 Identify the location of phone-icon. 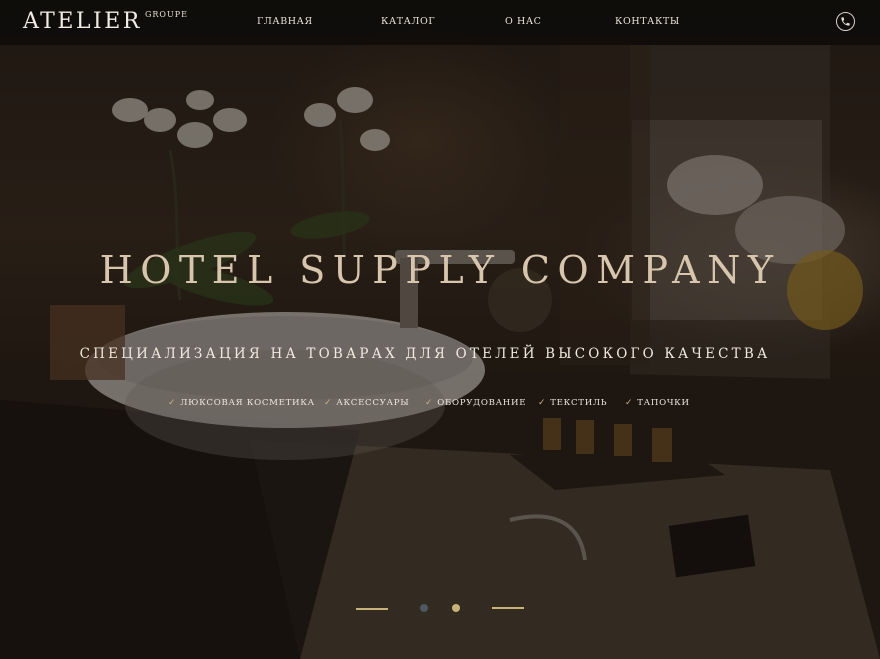
(845, 21).